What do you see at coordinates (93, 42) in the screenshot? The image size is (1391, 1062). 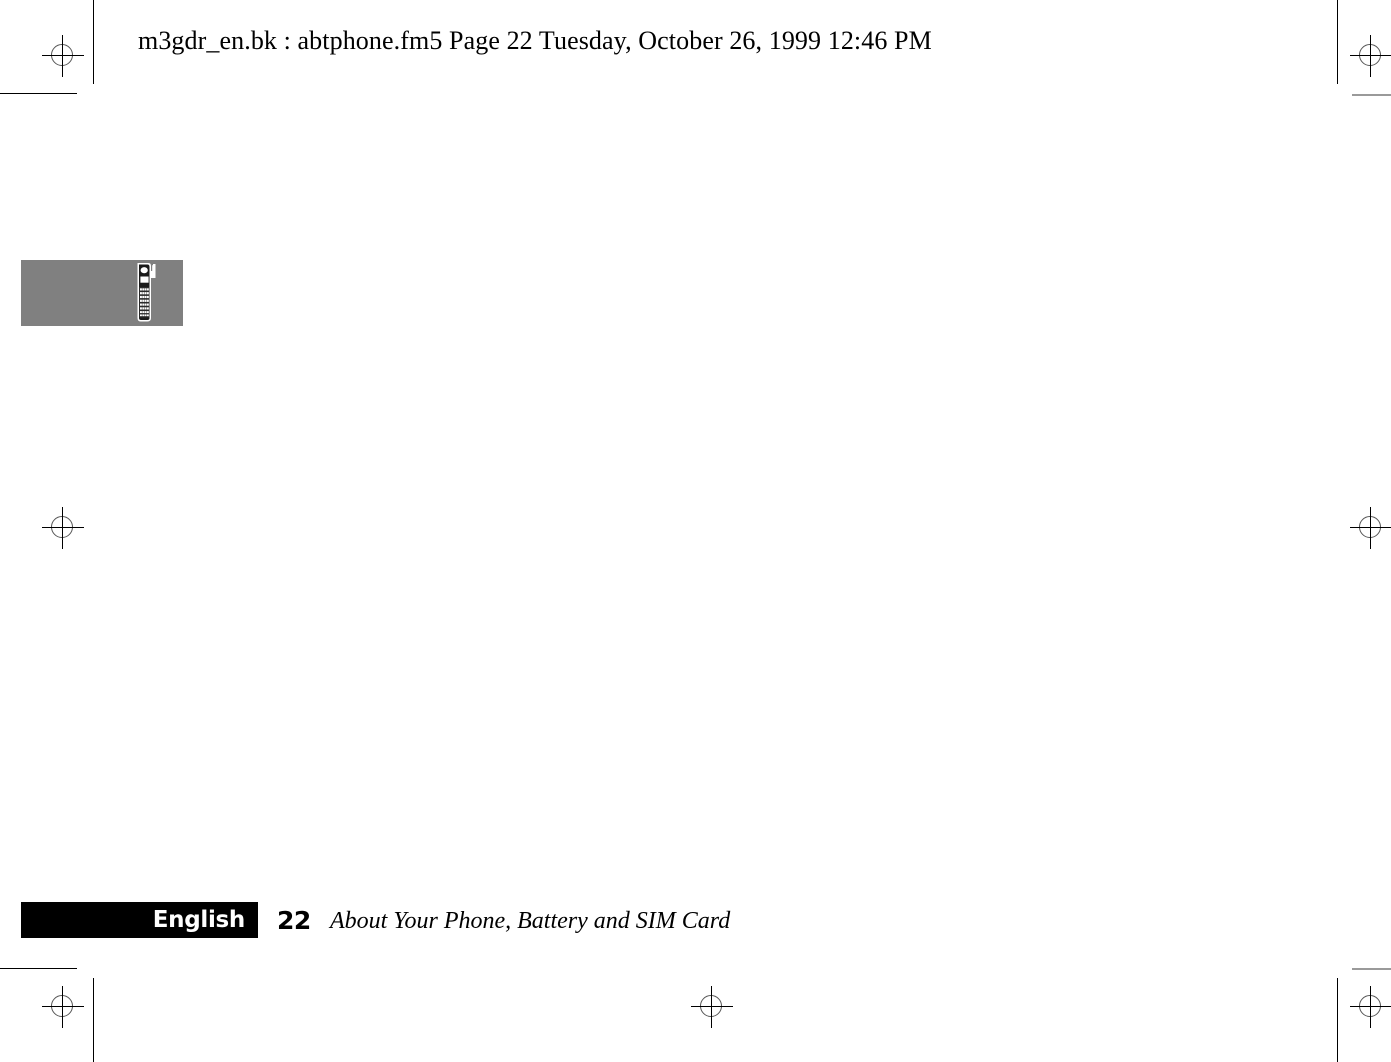 I see `crop-mark-top-left-vertical` at bounding box center [93, 42].